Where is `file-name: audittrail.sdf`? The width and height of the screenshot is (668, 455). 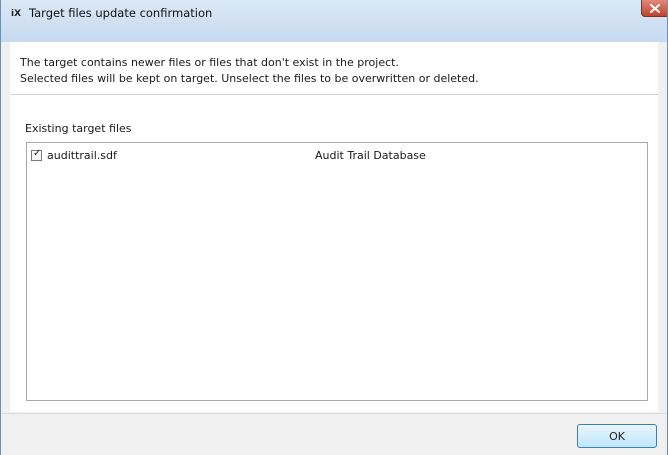 file-name: audittrail.sdf is located at coordinates (82, 155).